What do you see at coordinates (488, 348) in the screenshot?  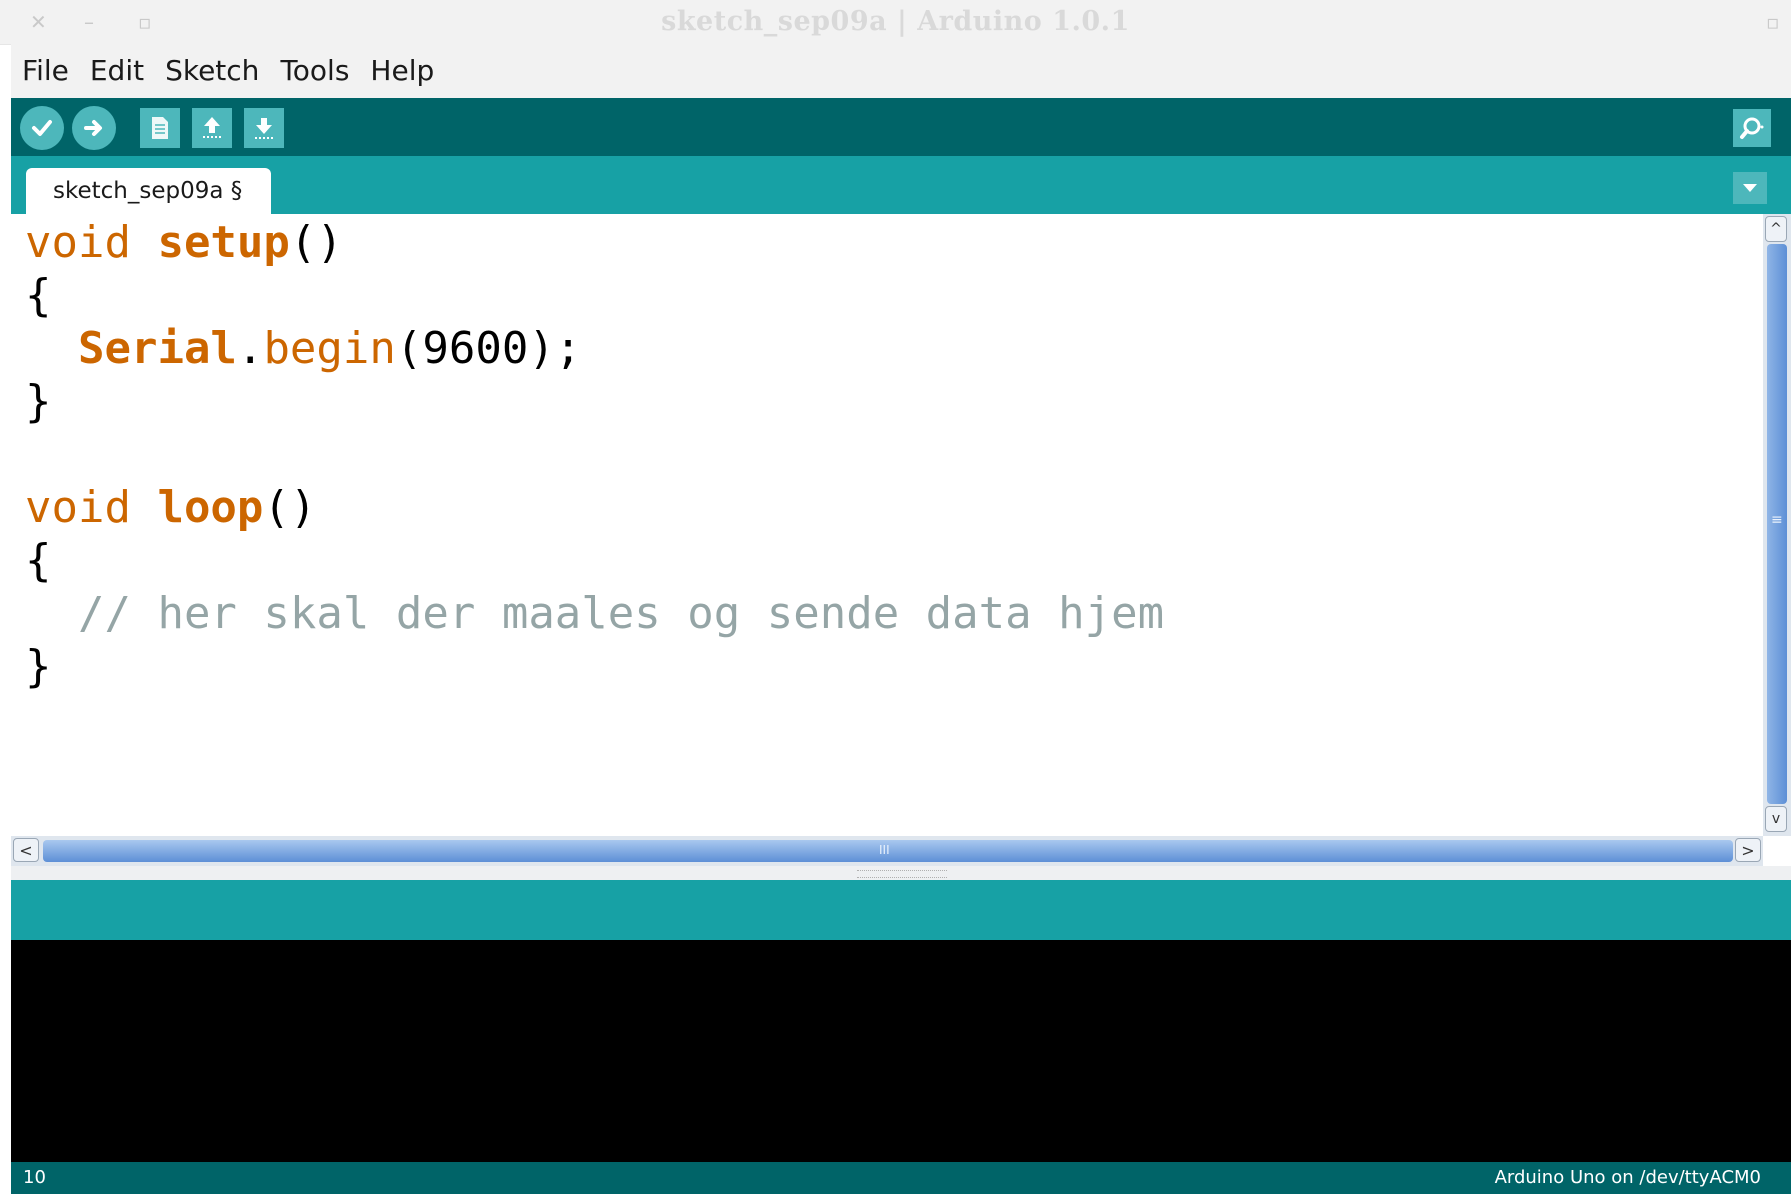 I see `code-token: (9600);` at bounding box center [488, 348].